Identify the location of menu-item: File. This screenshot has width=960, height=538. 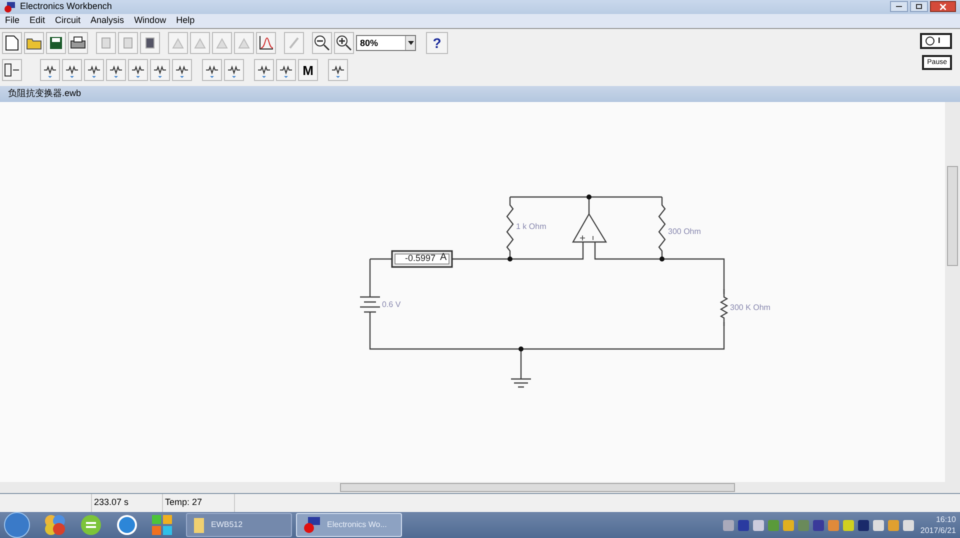
(12, 21).